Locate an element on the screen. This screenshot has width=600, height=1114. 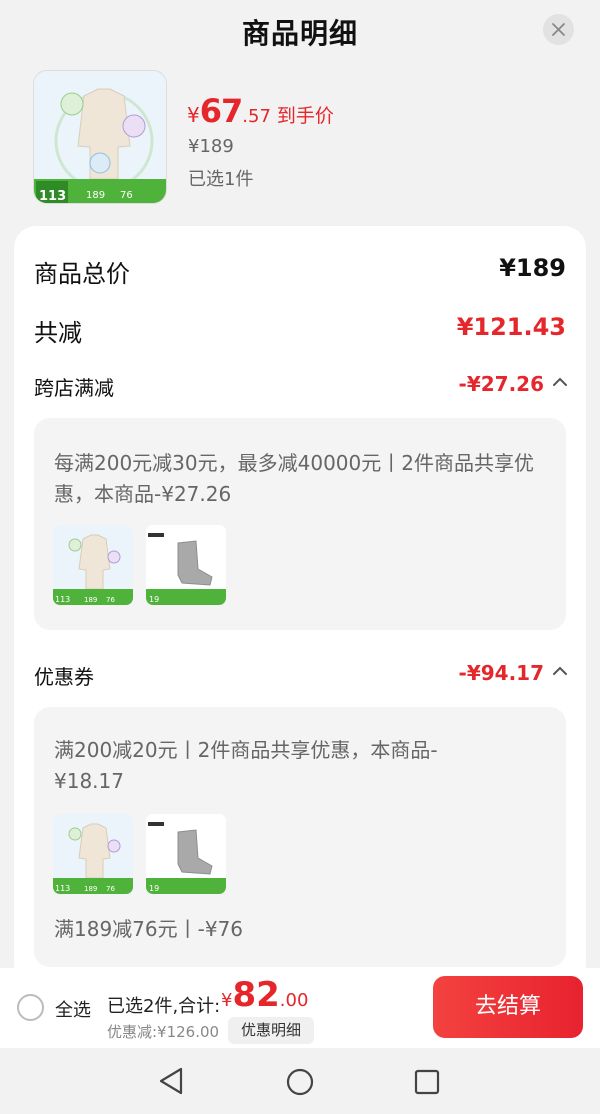
sum-symbol: ¥ is located at coordinates (227, 1000).